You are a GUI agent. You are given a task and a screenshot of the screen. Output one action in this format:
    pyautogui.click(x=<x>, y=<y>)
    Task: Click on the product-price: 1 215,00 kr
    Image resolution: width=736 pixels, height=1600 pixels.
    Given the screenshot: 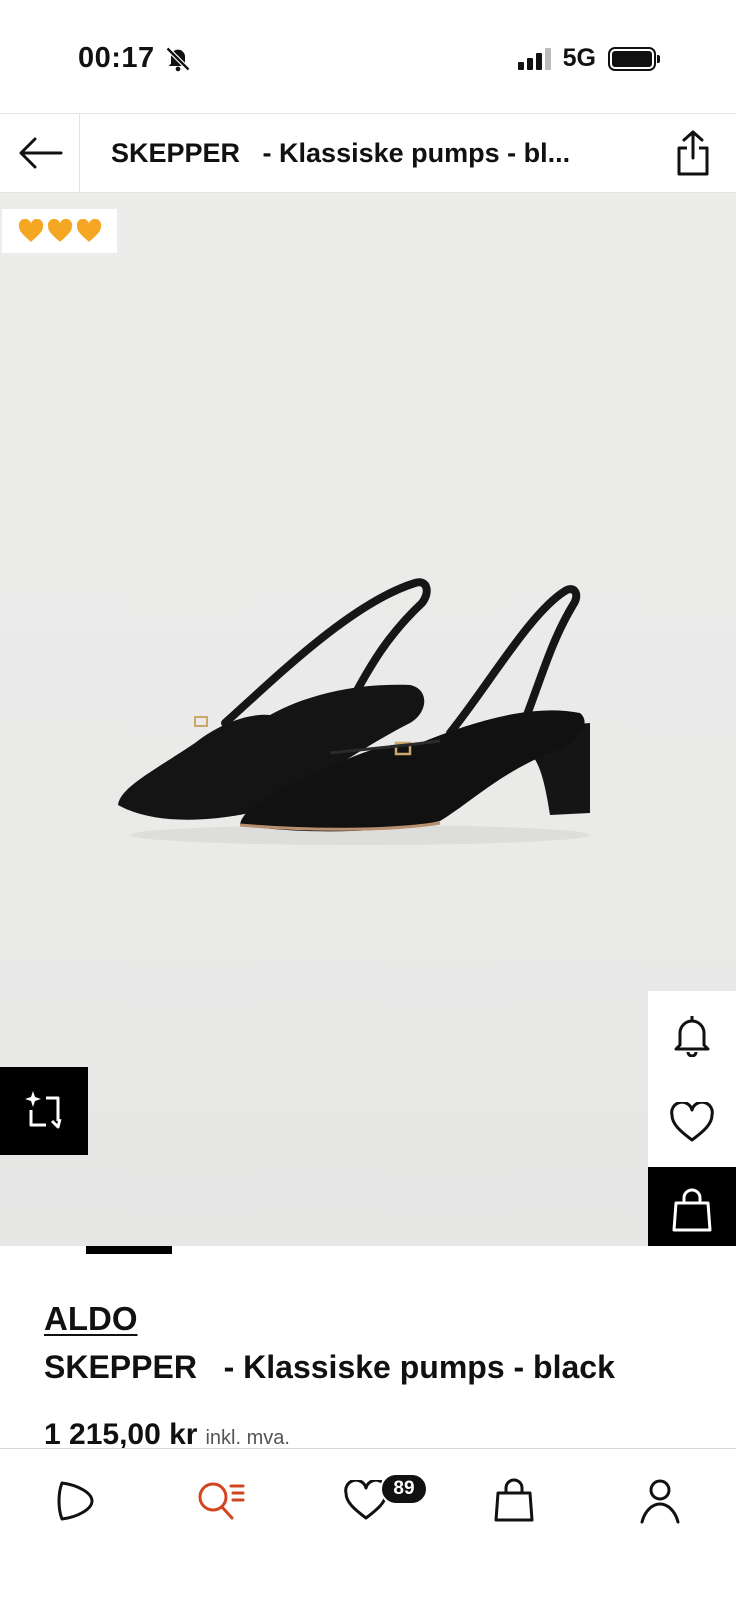 What is the action you would take?
    pyautogui.click(x=121, y=1434)
    